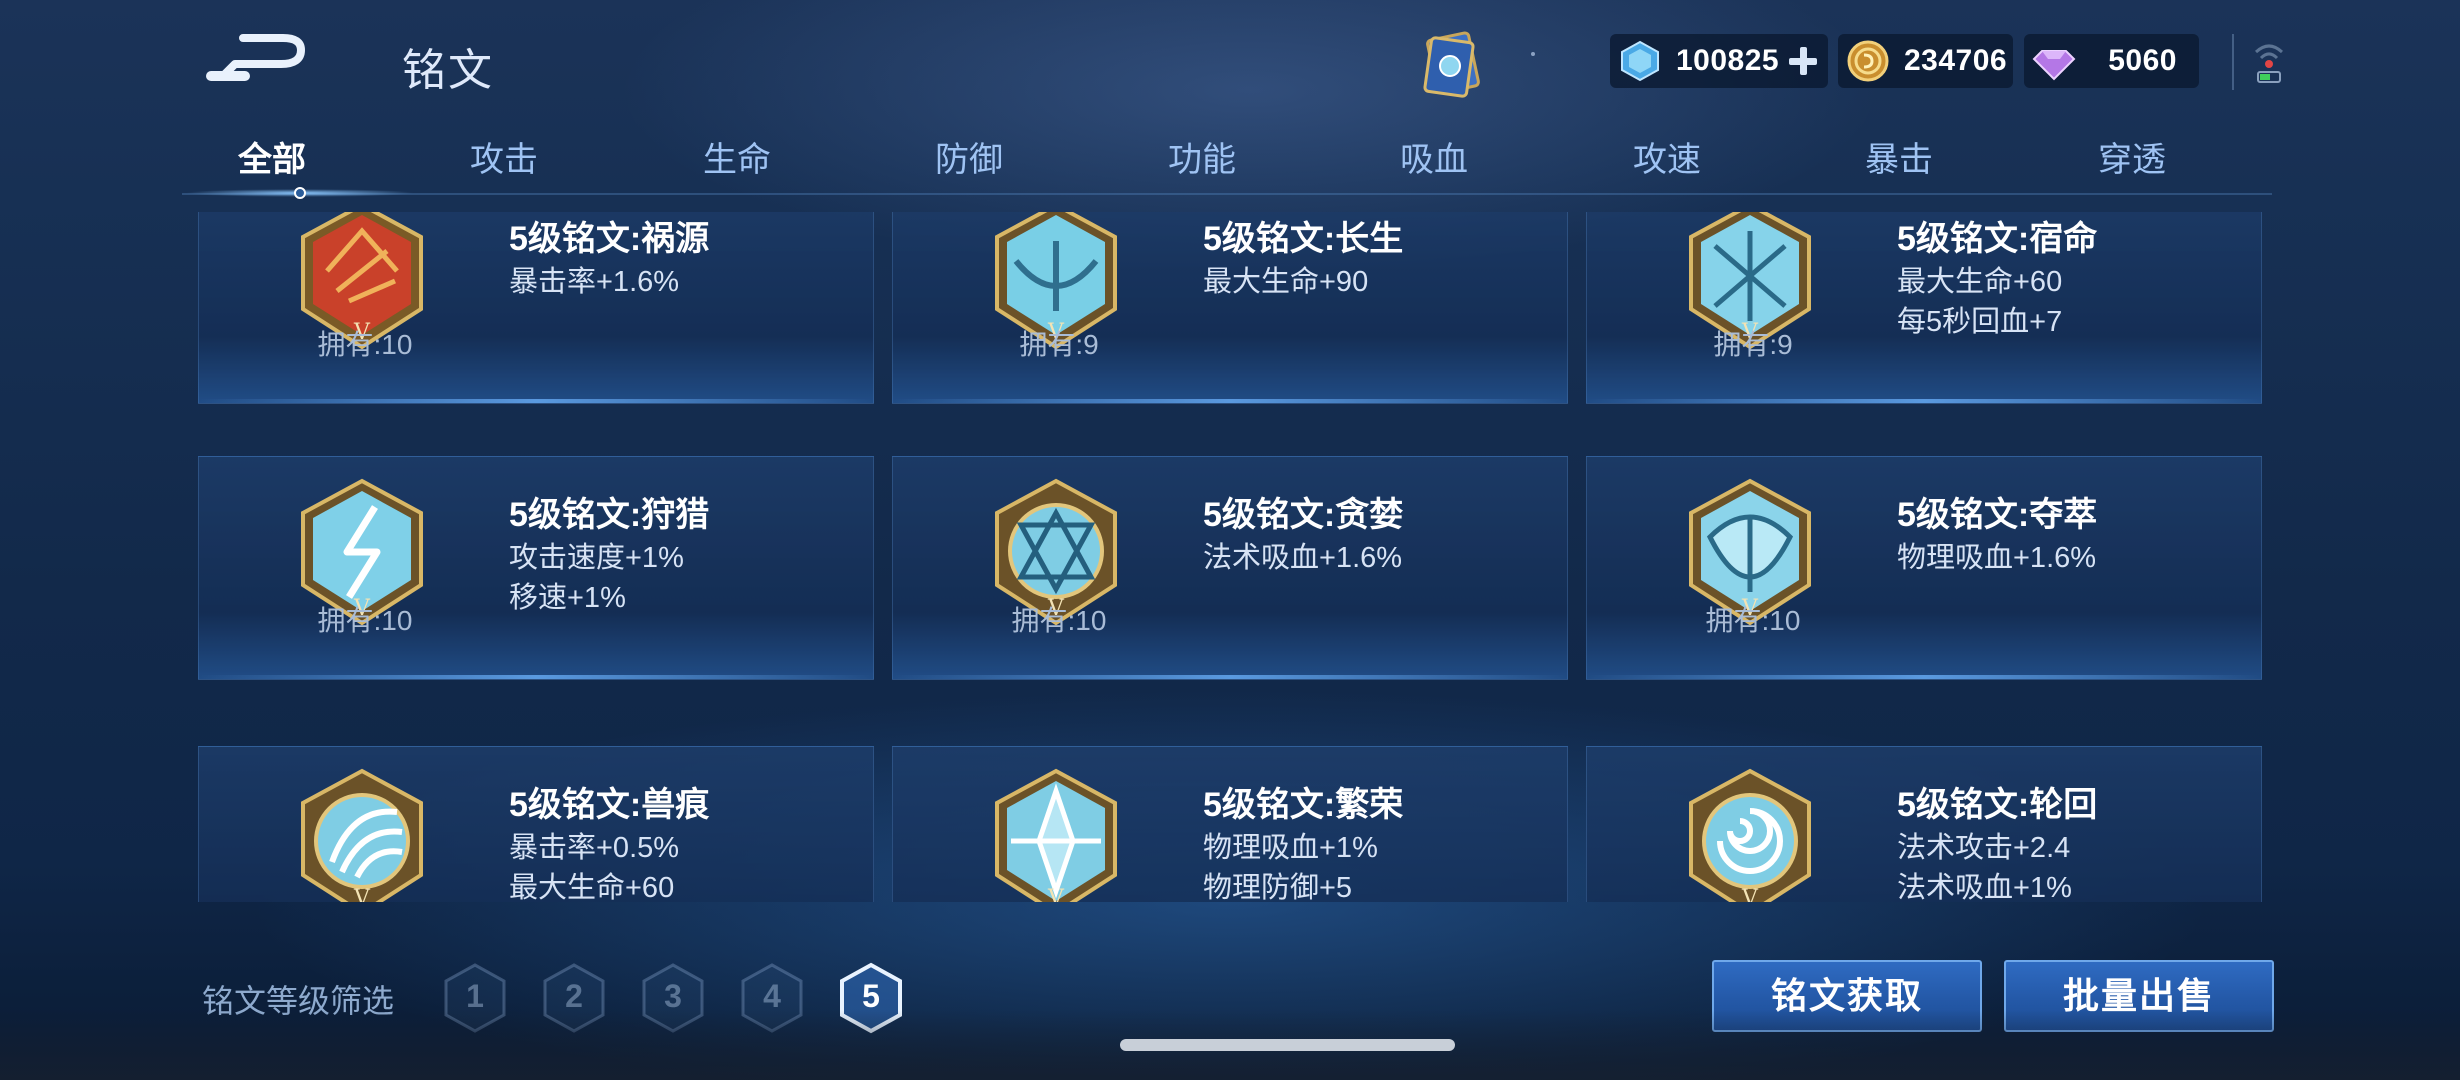 Image resolution: width=2460 pixels, height=1080 pixels. What do you see at coordinates (1278, 887) in the screenshot?
I see `rune-stat: 物理防御+5` at bounding box center [1278, 887].